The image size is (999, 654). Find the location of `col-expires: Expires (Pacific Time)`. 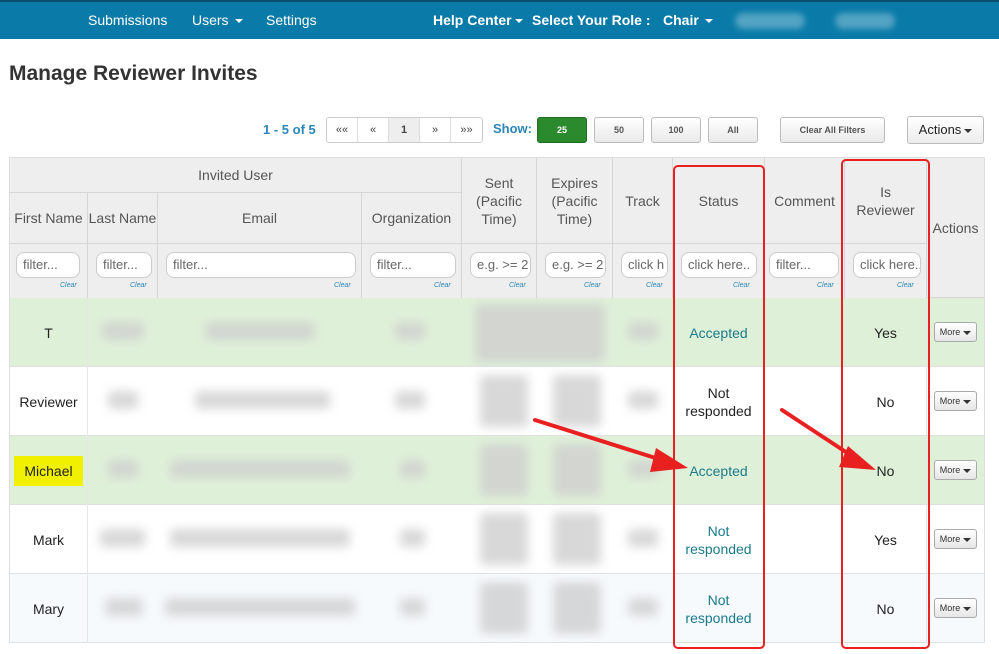

col-expires: Expires (Pacific Time) is located at coordinates (575, 201).